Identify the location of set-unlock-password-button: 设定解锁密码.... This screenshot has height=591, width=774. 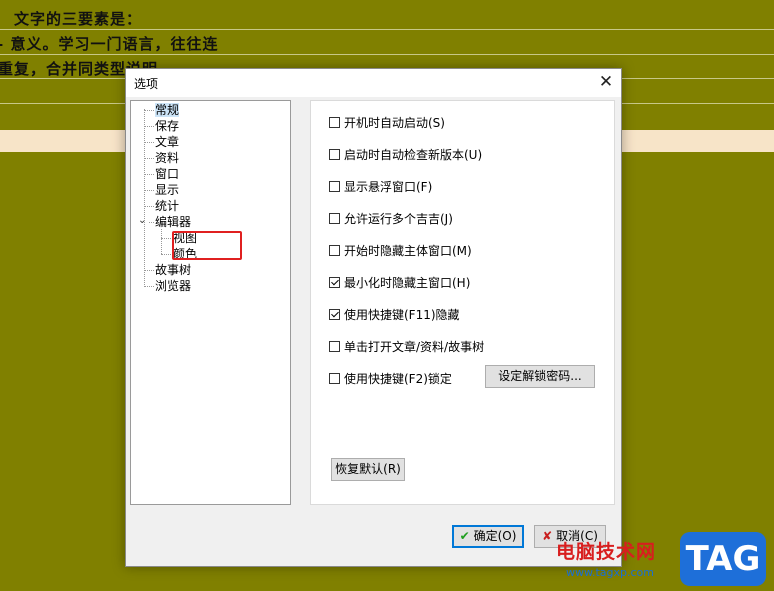
(540, 376).